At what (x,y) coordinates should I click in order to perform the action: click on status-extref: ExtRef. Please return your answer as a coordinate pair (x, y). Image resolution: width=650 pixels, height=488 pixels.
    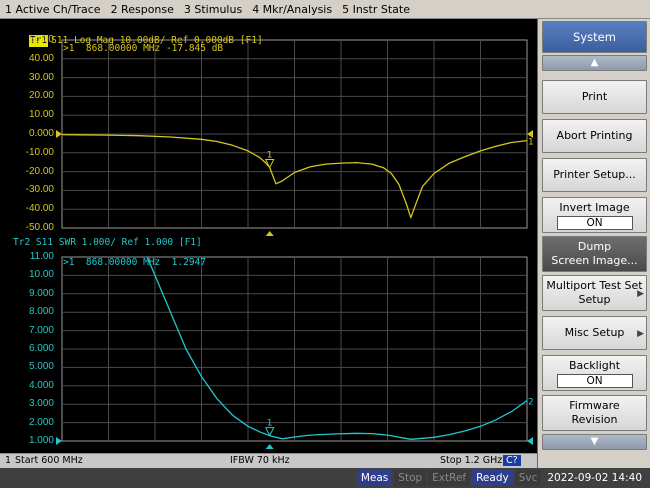
    Looking at the image, I should click on (449, 478).